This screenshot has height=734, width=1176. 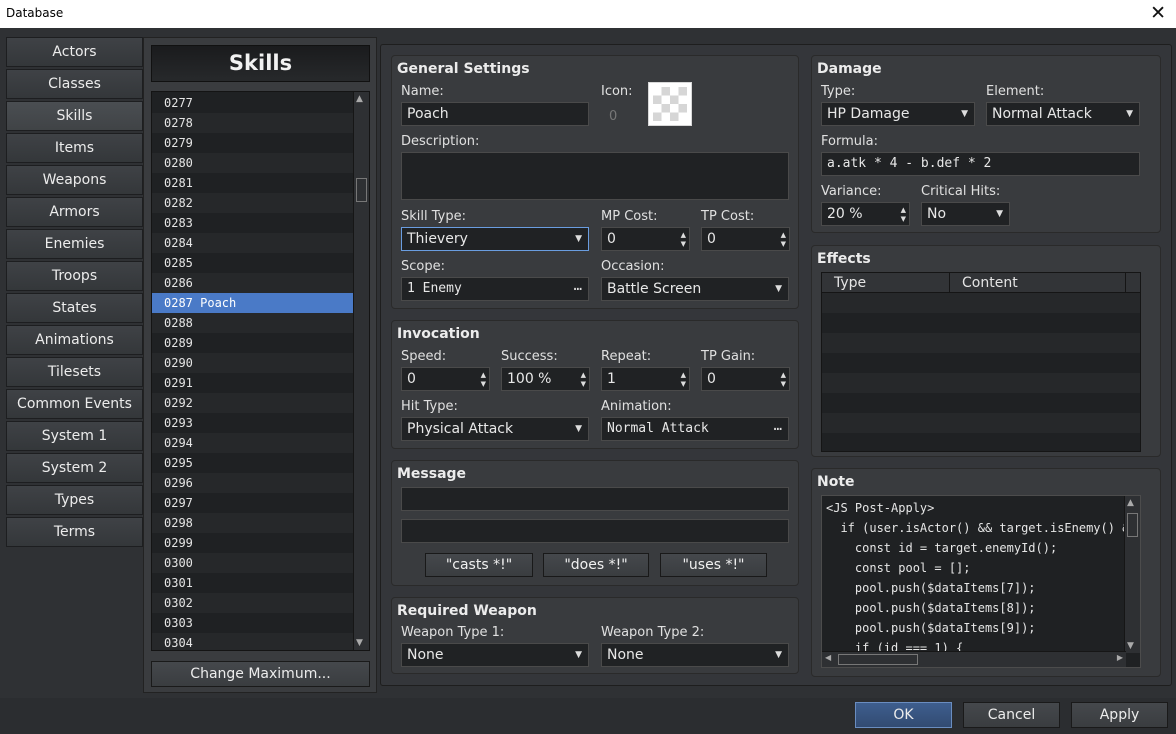 What do you see at coordinates (495, 239) in the screenshot?
I see `skill-type-select: Thievery ▼` at bounding box center [495, 239].